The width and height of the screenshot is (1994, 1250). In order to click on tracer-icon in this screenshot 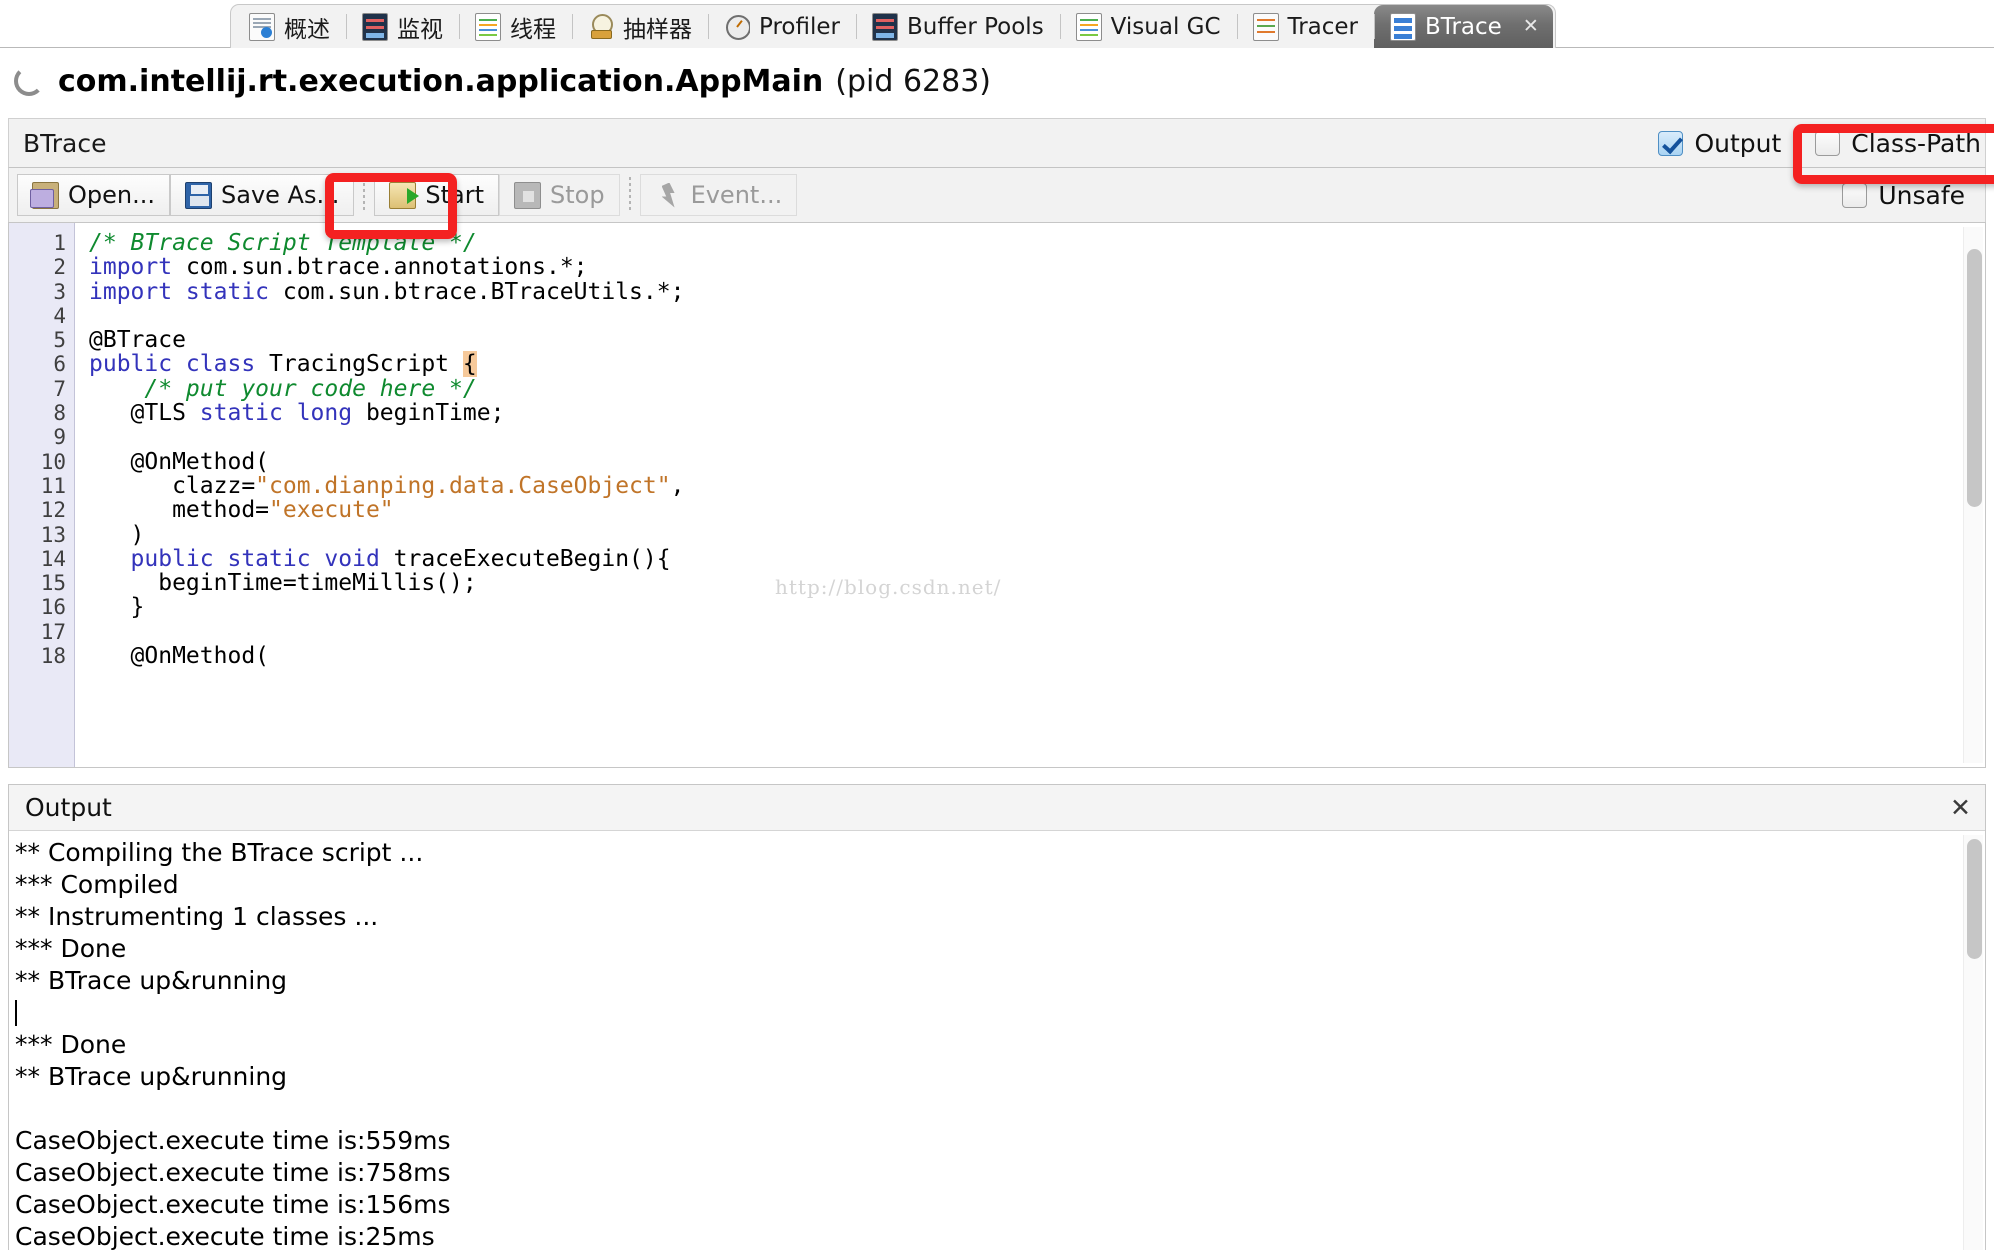, I will do `click(1265, 26)`.